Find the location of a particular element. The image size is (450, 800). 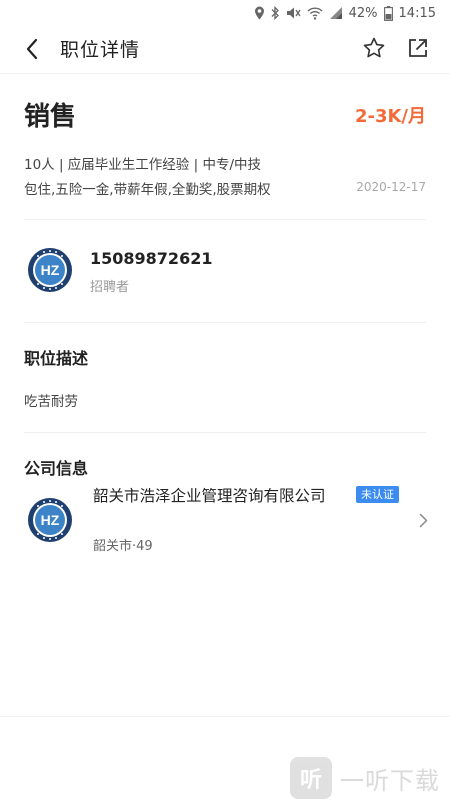

company-row: HZ 韶关市浩泽企业管理咨询有限公司 未认证 韶关市·49 is located at coordinates (225, 520).